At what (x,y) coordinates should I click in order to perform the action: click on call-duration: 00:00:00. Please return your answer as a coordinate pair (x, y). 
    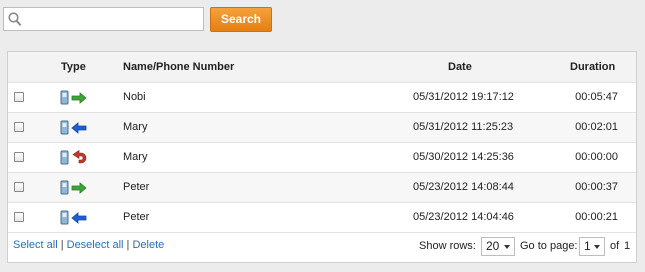
    Looking at the image, I should click on (596, 157).